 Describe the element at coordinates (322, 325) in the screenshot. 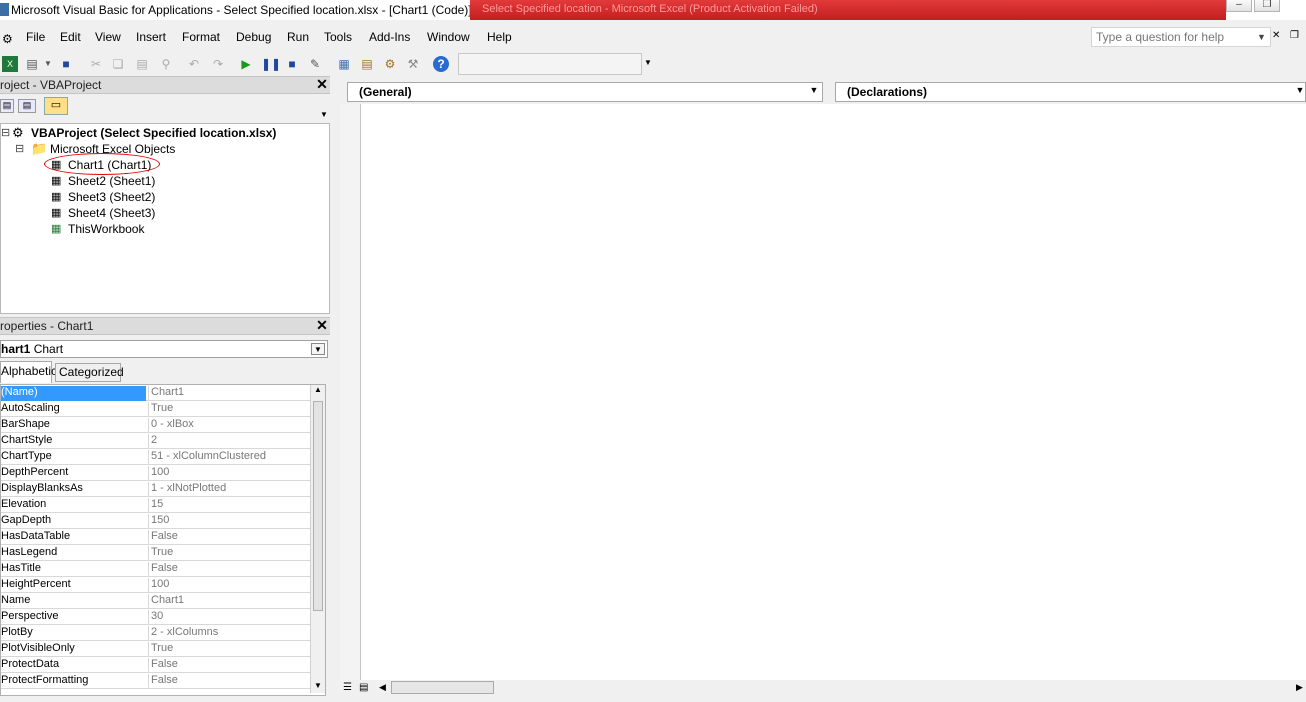

I see `properties-panel-close-icon: ✕` at that location.